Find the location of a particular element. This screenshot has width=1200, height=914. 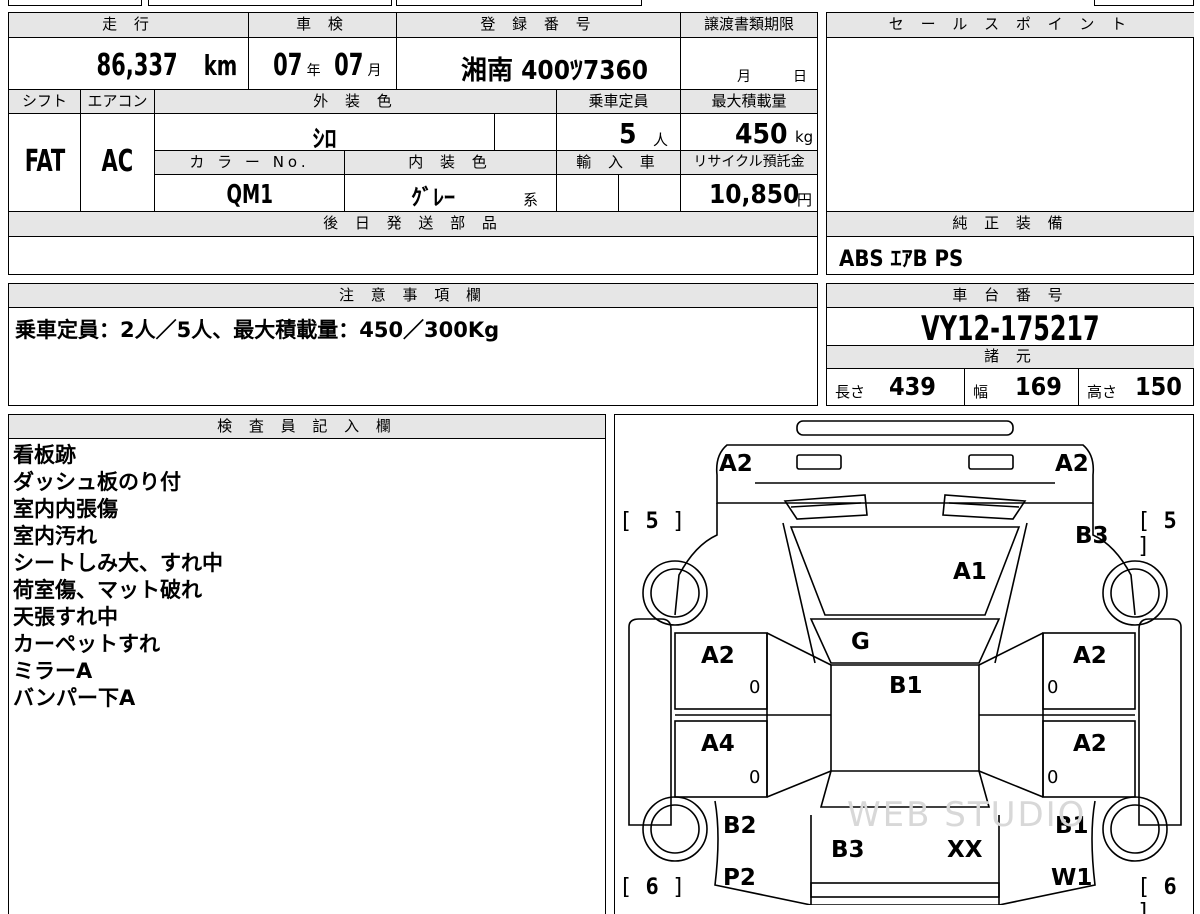

spec-width-label: 幅 is located at coordinates (981, 392).